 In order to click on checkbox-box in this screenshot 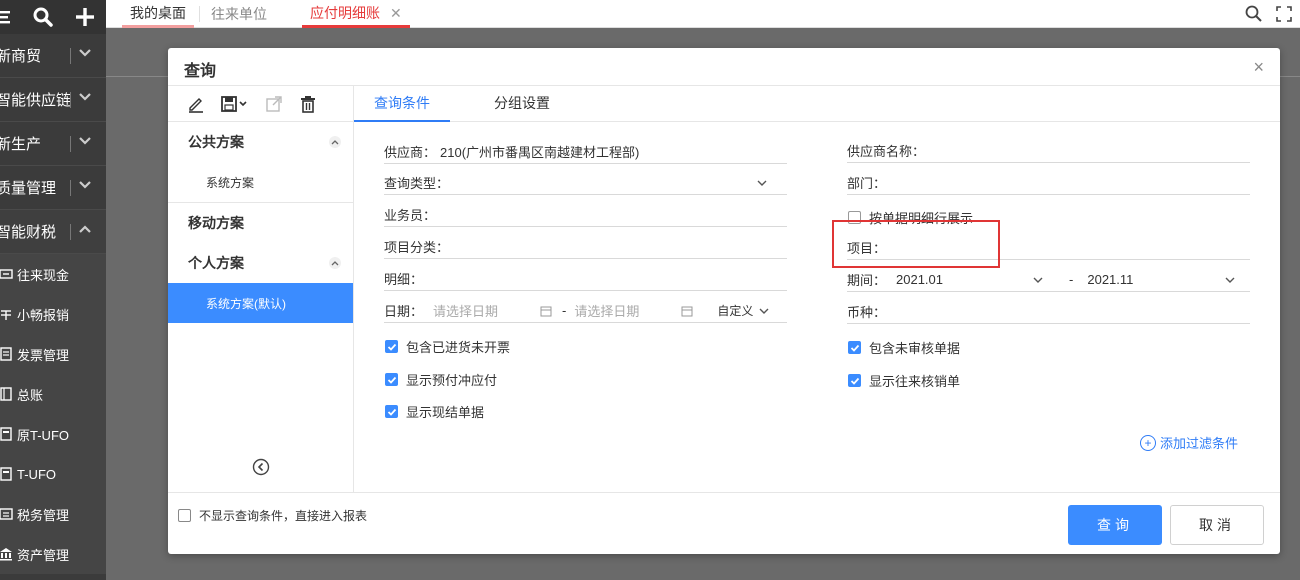, I will do `click(184, 515)`.